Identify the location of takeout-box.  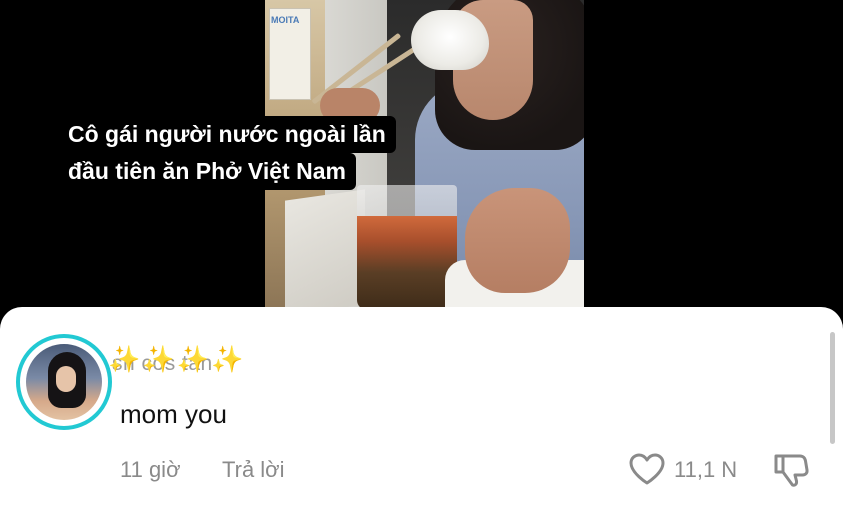
(325, 249).